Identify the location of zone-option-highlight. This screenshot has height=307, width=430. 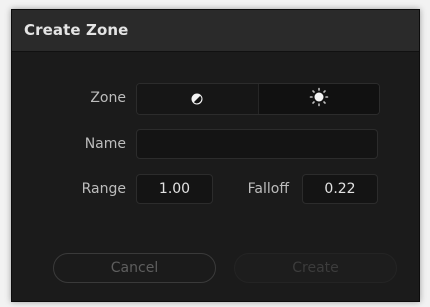
(318, 99).